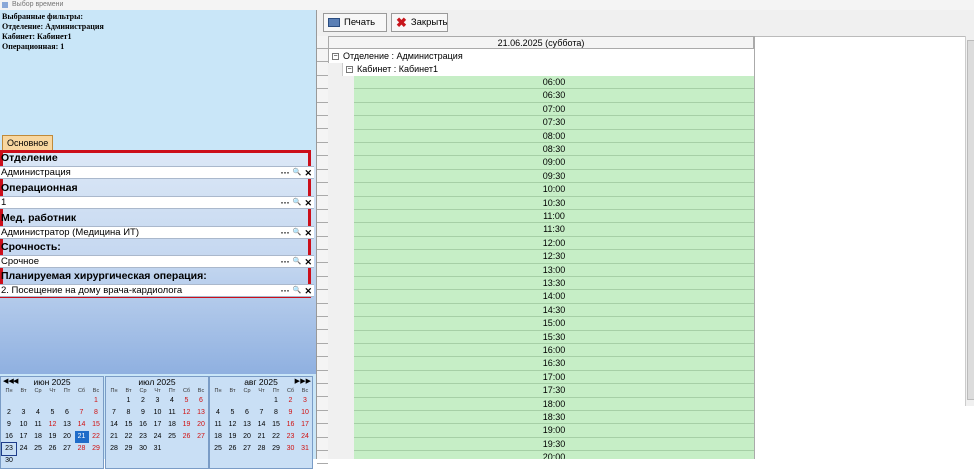  What do you see at coordinates (554, 257) in the screenshot?
I see `time-slot: 12:30` at bounding box center [554, 257].